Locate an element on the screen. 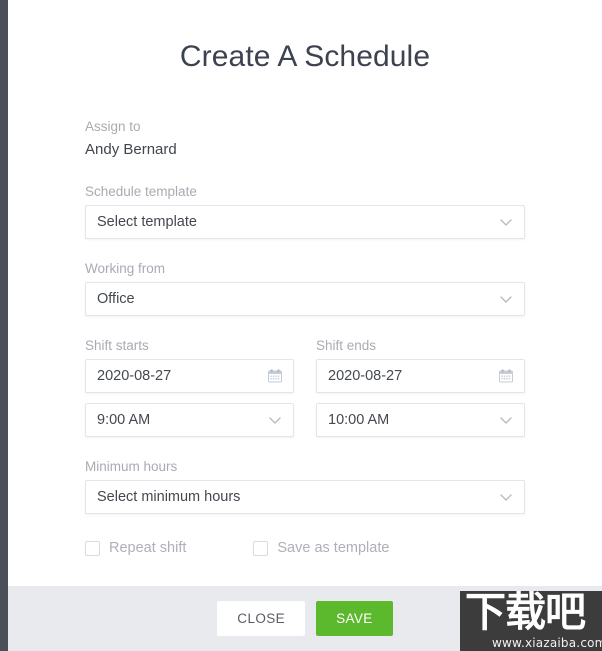  save-as-template-checkbox is located at coordinates (261, 548).